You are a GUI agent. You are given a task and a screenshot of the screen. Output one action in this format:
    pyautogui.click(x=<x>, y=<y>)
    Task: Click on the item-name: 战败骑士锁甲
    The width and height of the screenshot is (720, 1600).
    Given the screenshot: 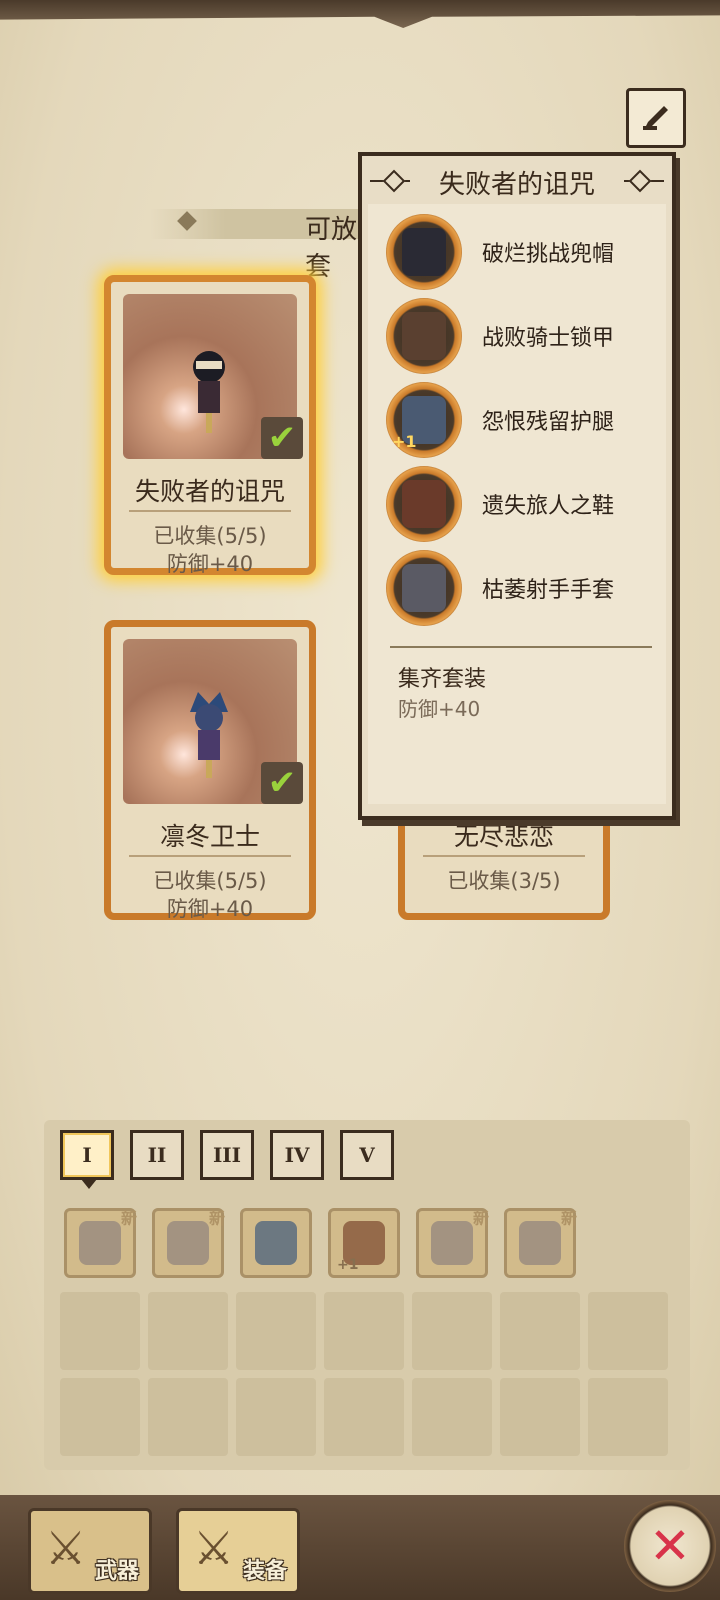 What is the action you would take?
    pyautogui.click(x=548, y=338)
    